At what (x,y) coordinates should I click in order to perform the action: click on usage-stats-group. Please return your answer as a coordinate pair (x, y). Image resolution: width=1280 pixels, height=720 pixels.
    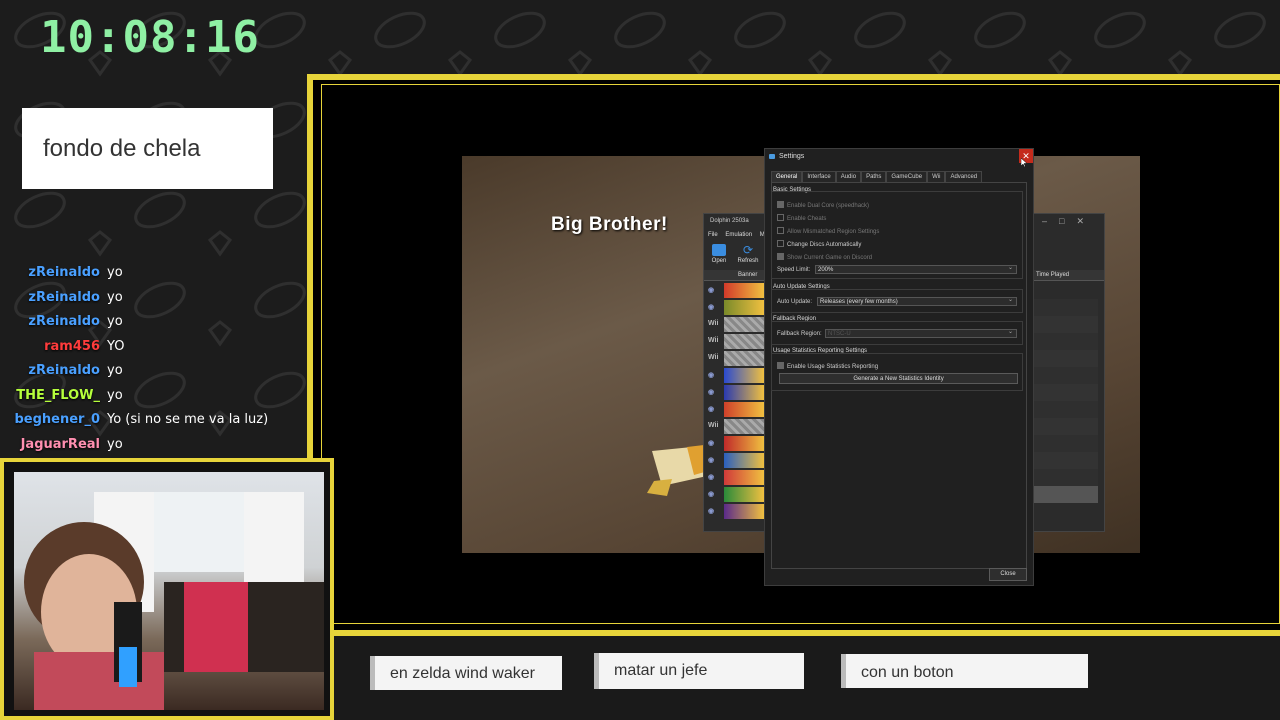
    Looking at the image, I should click on (897, 372).